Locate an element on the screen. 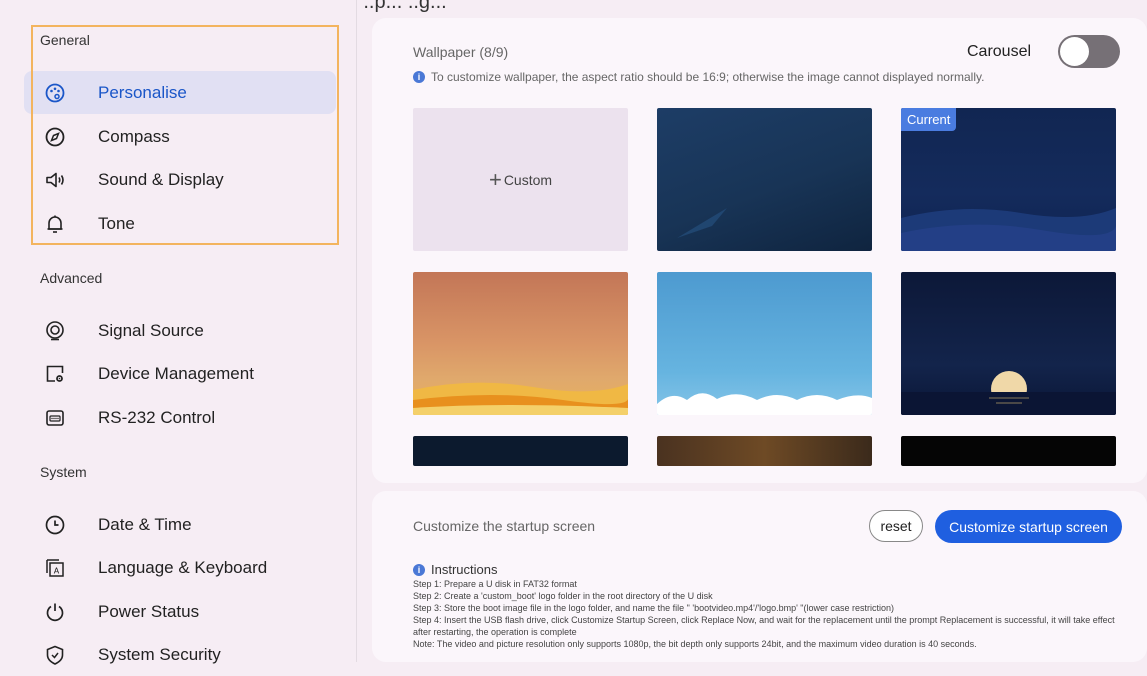 This screenshot has height=676, width=1147. sidebar-item-label: Language & Keyboard is located at coordinates (183, 567).